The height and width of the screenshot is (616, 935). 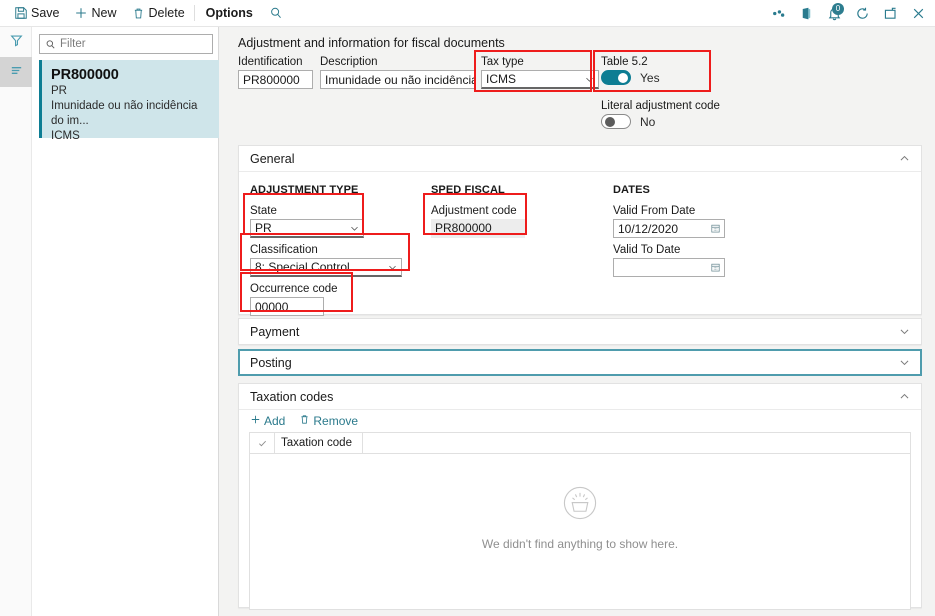 I want to click on select-all-checkbox, so click(x=262, y=443).